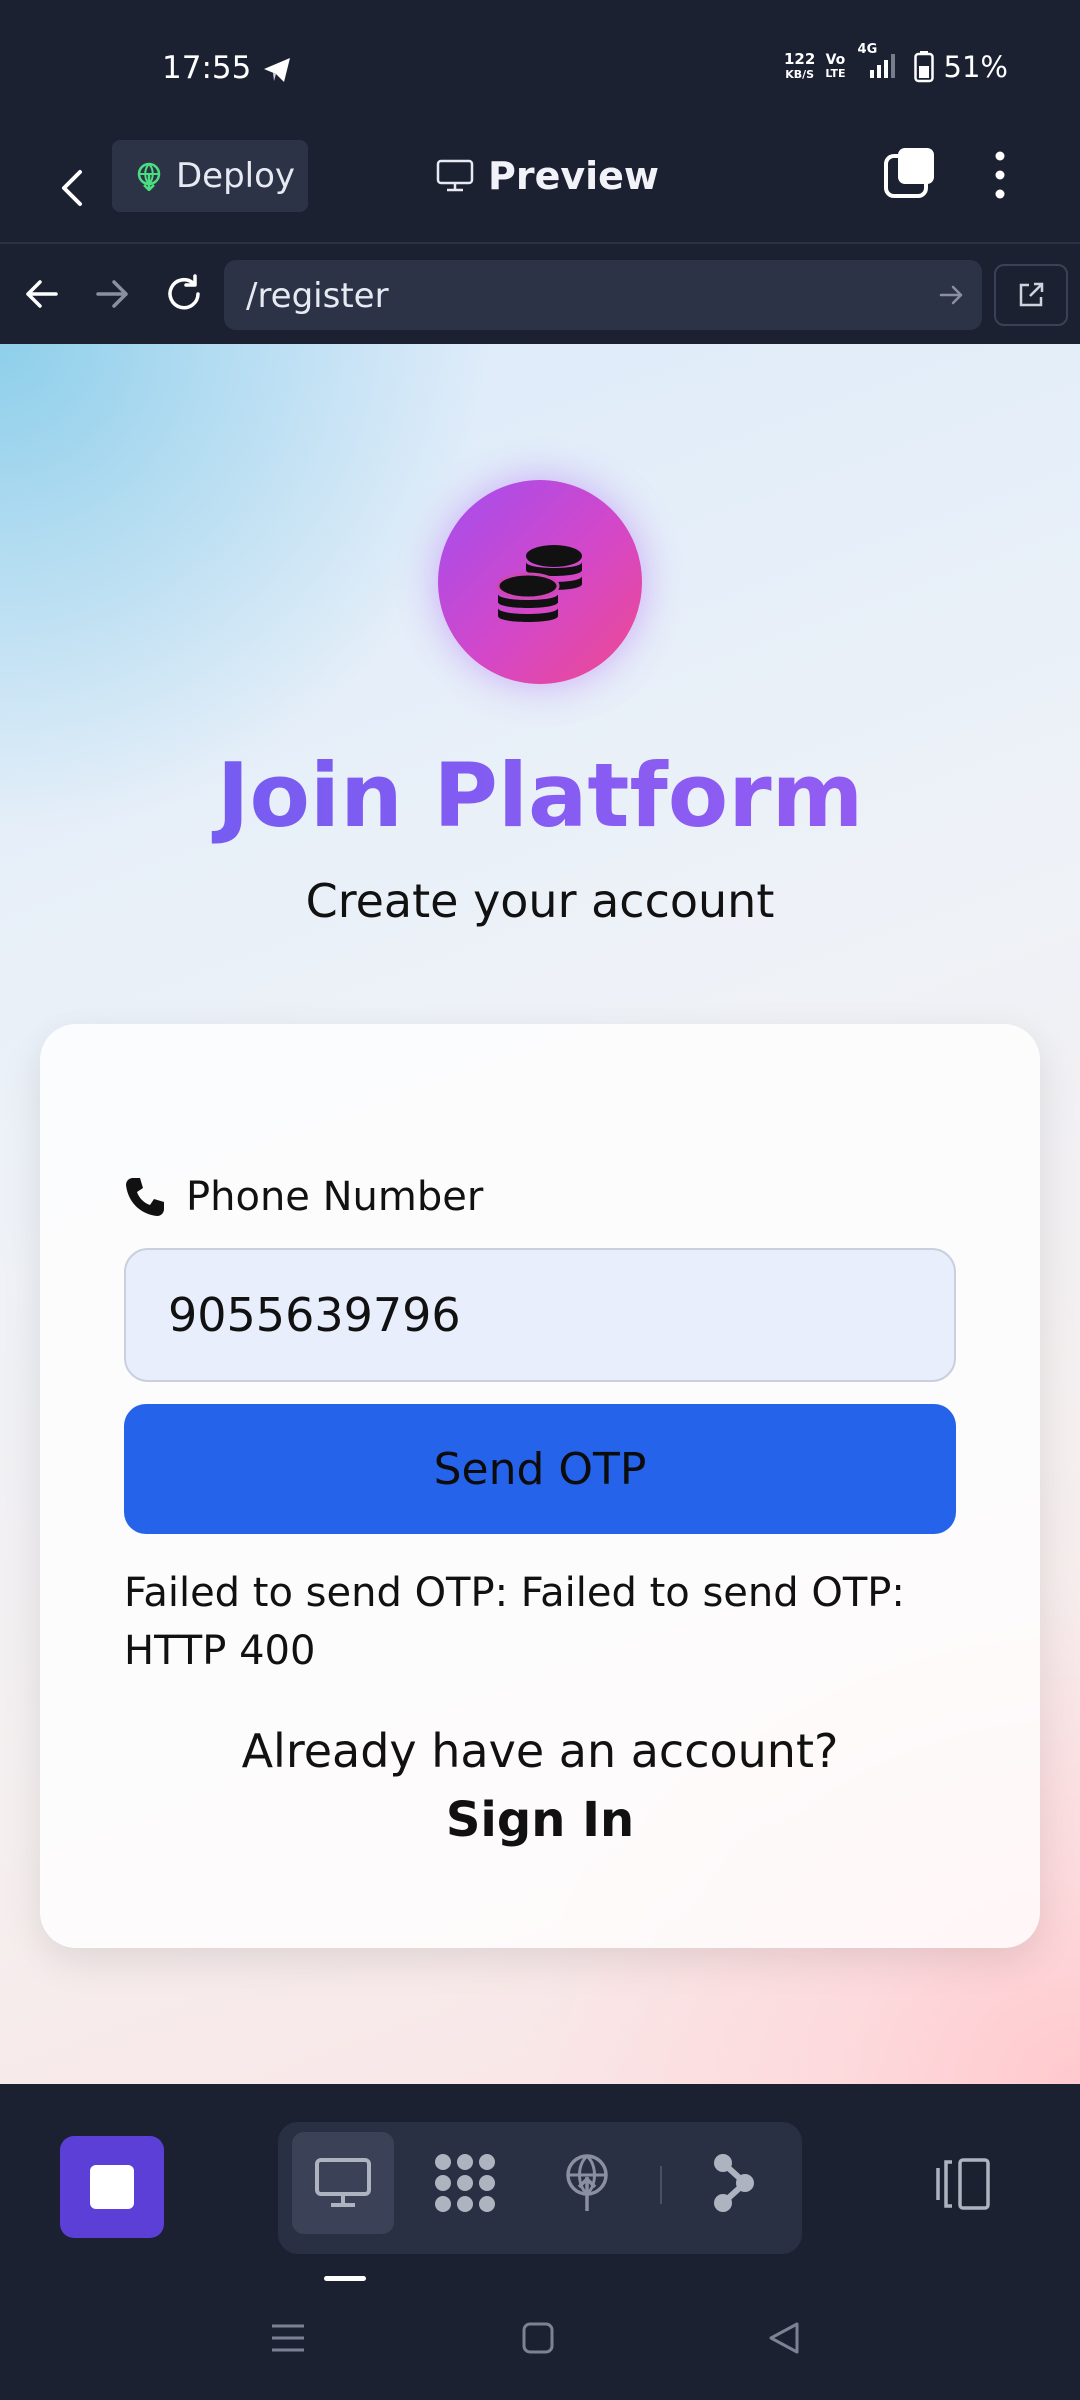  I want to click on battery-icon, so click(923, 67).